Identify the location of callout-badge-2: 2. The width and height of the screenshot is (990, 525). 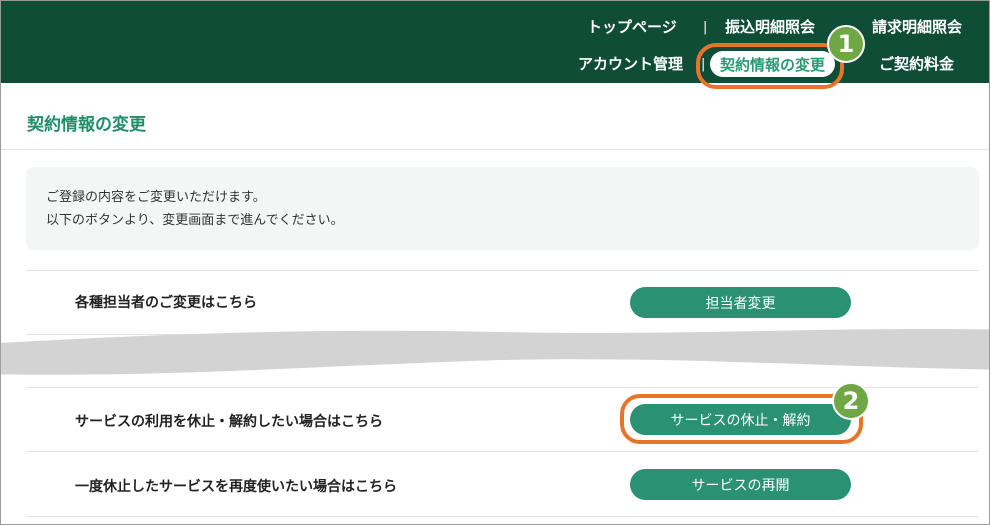
(851, 401).